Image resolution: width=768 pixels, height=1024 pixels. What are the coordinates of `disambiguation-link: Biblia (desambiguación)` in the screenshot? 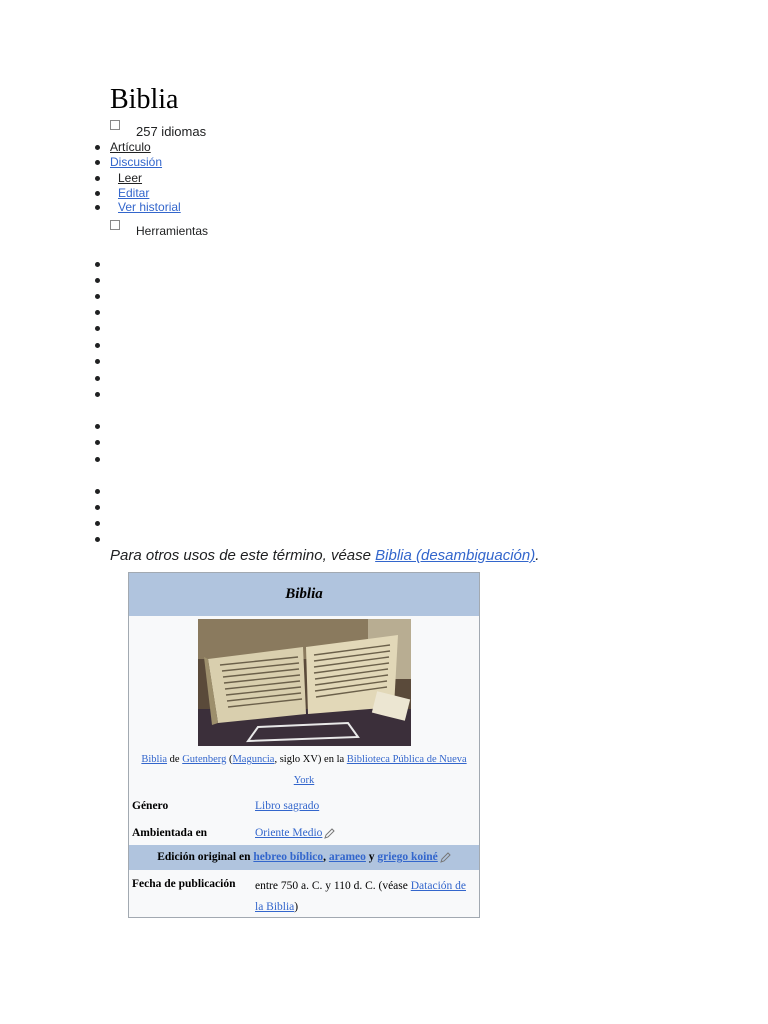 It's located at (455, 555).